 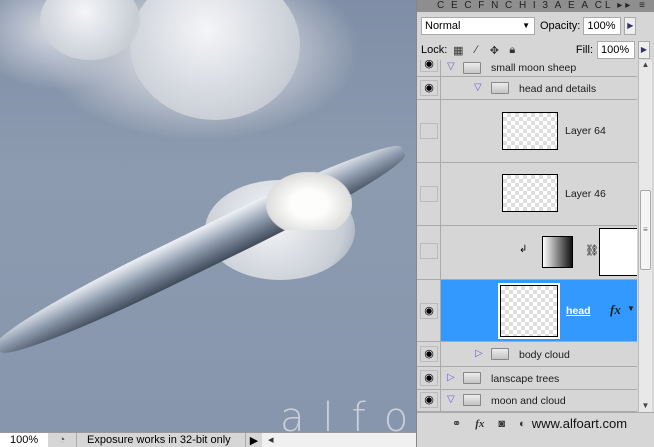 I want to click on lock-transparency-icon: ▦, so click(x=458, y=50).